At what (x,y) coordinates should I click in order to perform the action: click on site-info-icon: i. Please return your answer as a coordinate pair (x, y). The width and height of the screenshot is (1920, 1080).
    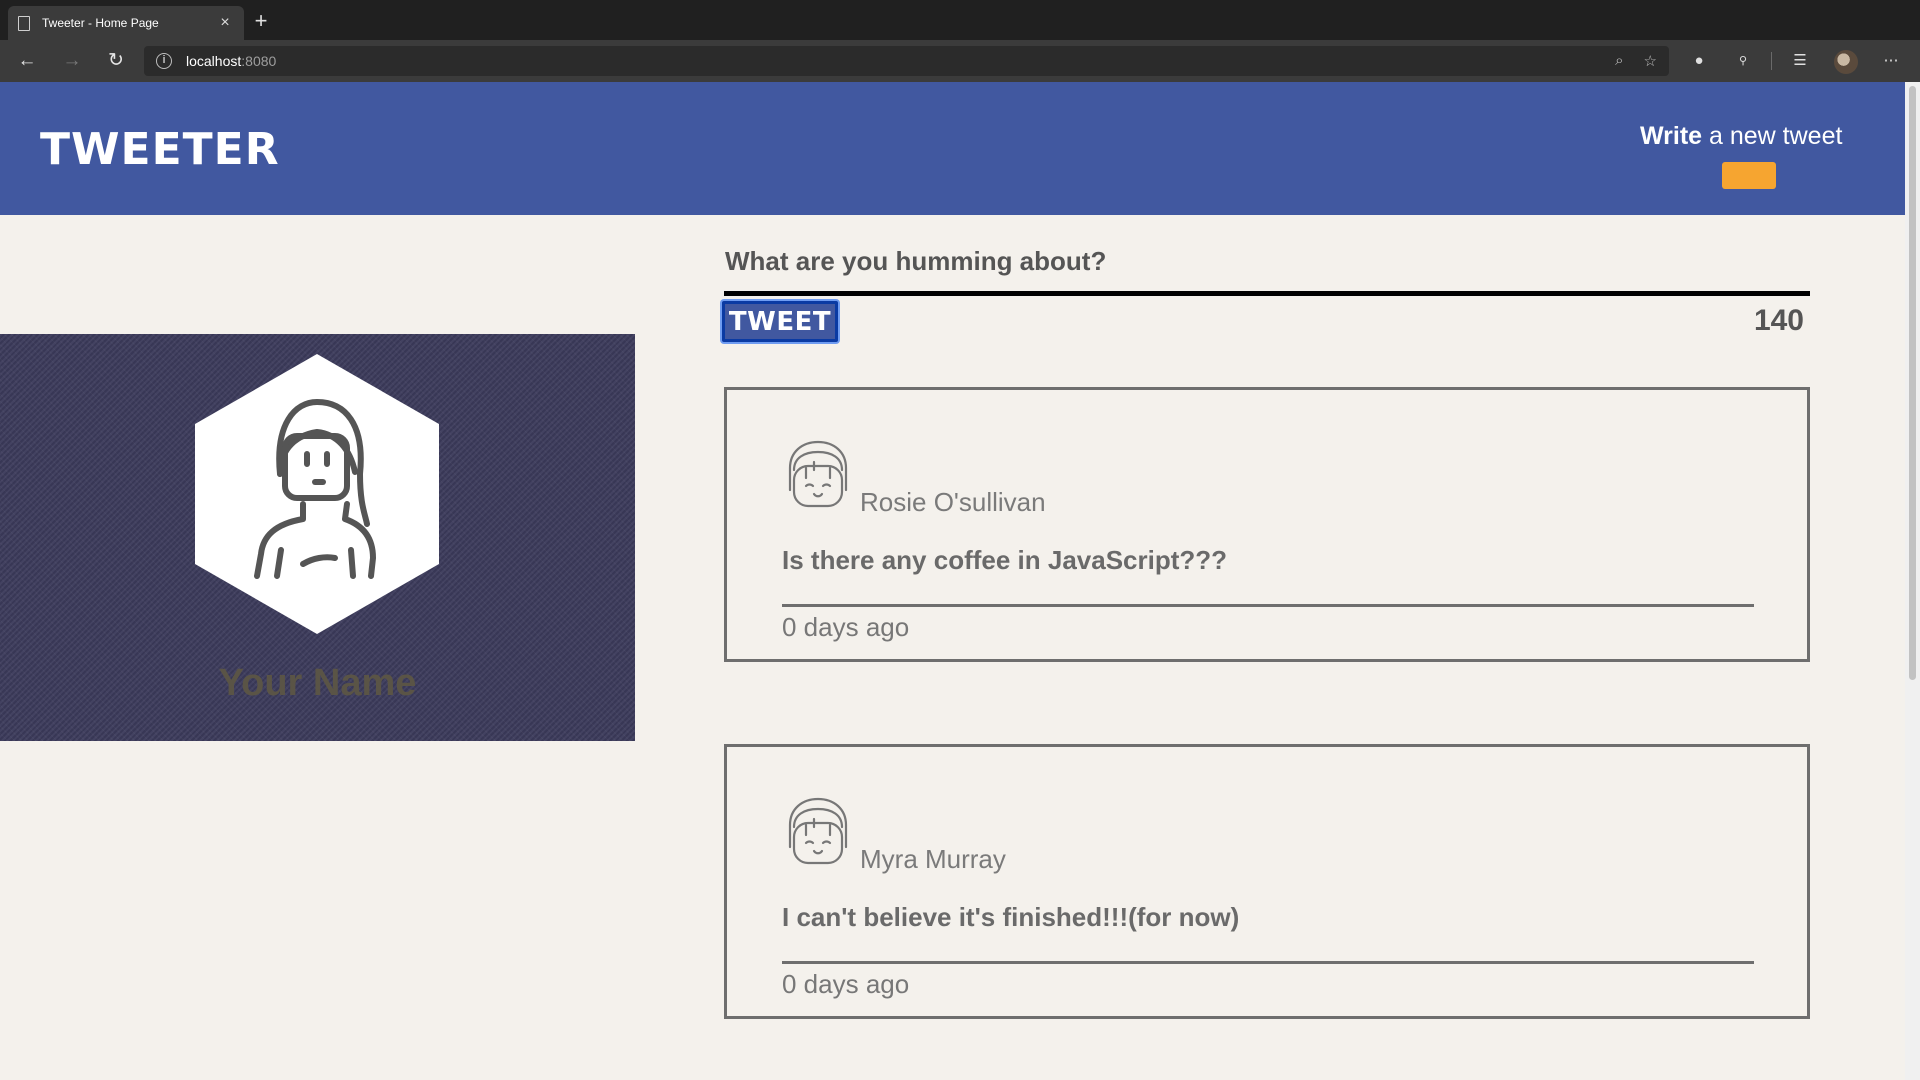
    Looking at the image, I should click on (164, 61).